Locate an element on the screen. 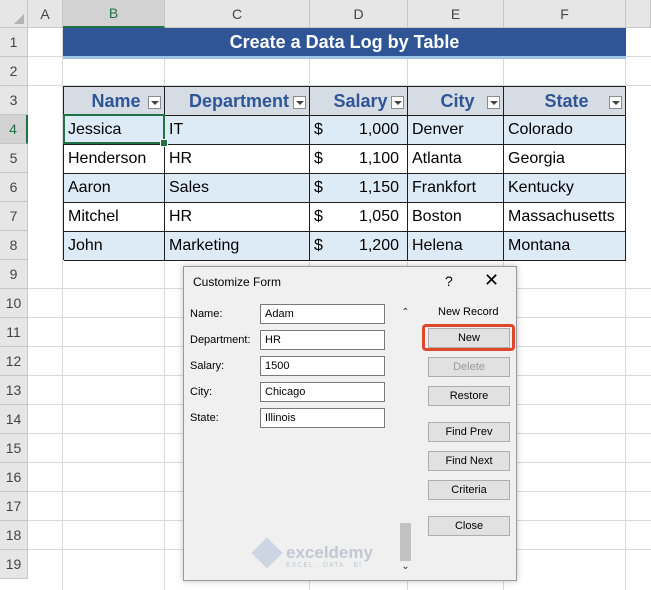 This screenshot has width=651, height=590. row-header-17: 17 is located at coordinates (14, 506).